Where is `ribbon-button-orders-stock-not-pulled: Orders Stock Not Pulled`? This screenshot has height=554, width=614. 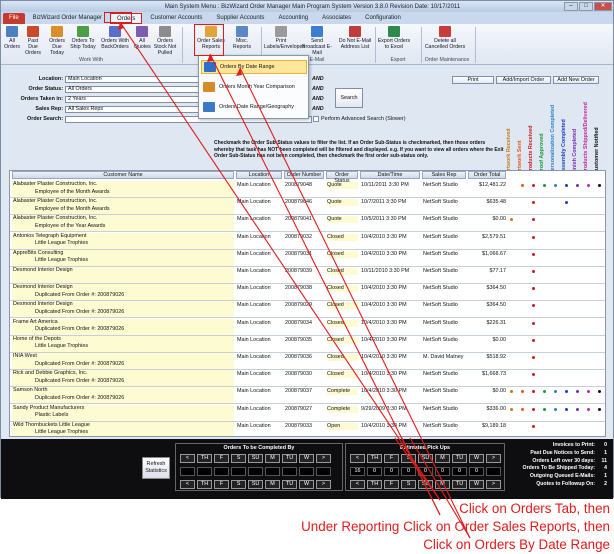 ribbon-button-orders-stock-not-pulled: Orders Stock Not Pulled is located at coordinates (165, 41).